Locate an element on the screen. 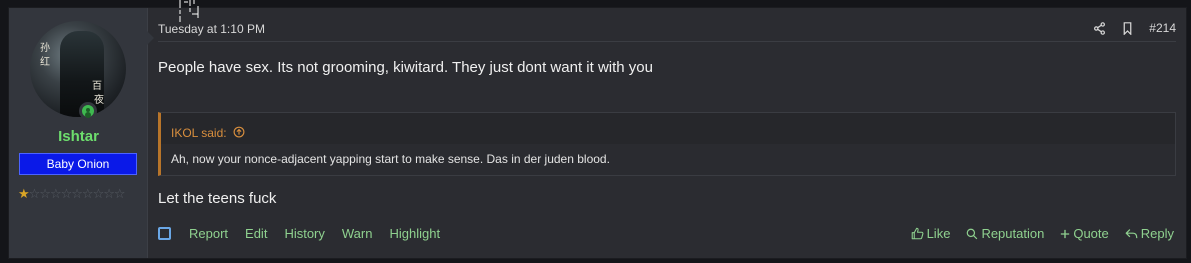  post-meta-actions: #214 is located at coordinates (1134, 28).